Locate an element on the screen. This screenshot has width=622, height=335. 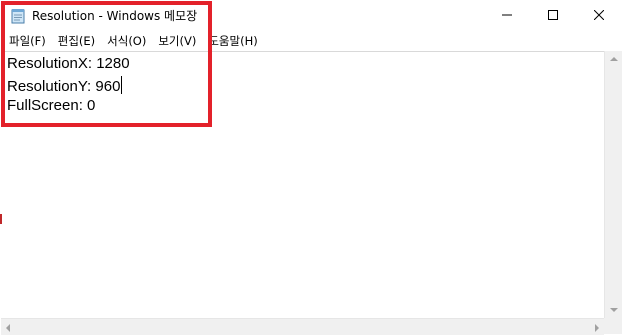
minimize-icon is located at coordinates (507, 16).